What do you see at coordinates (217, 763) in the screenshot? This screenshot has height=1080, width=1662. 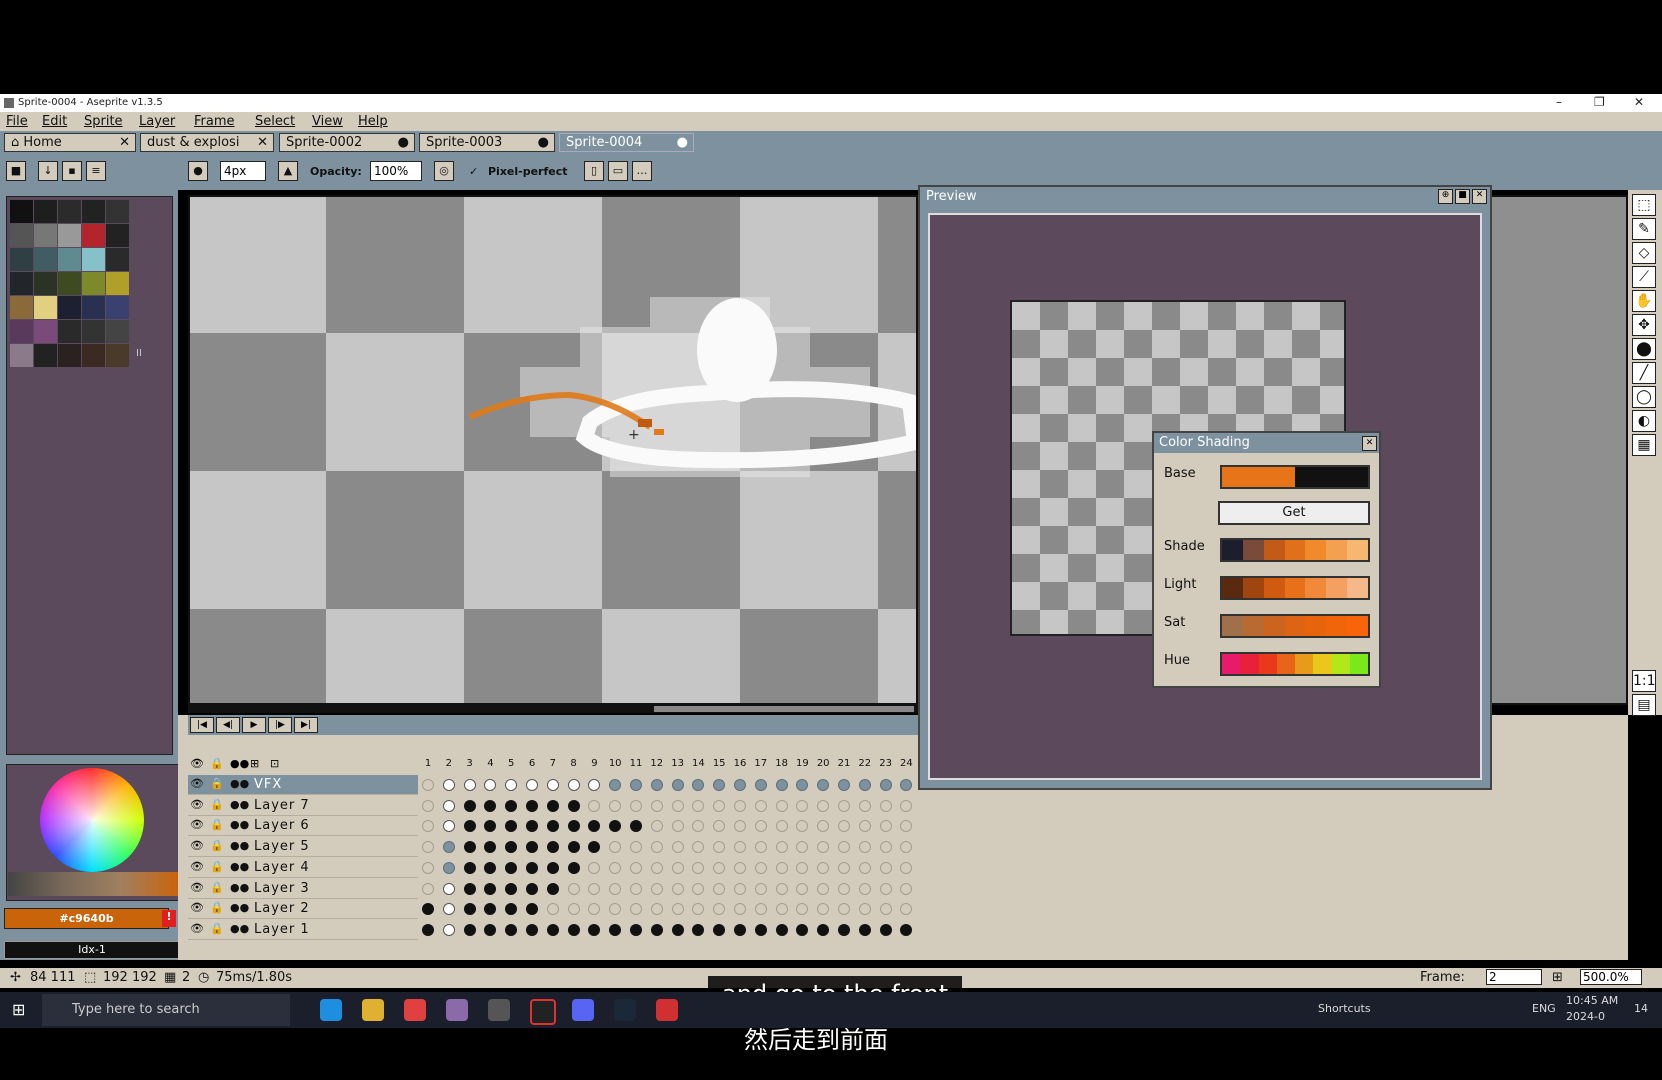 I see `lock-header-icon: 🔒` at bounding box center [217, 763].